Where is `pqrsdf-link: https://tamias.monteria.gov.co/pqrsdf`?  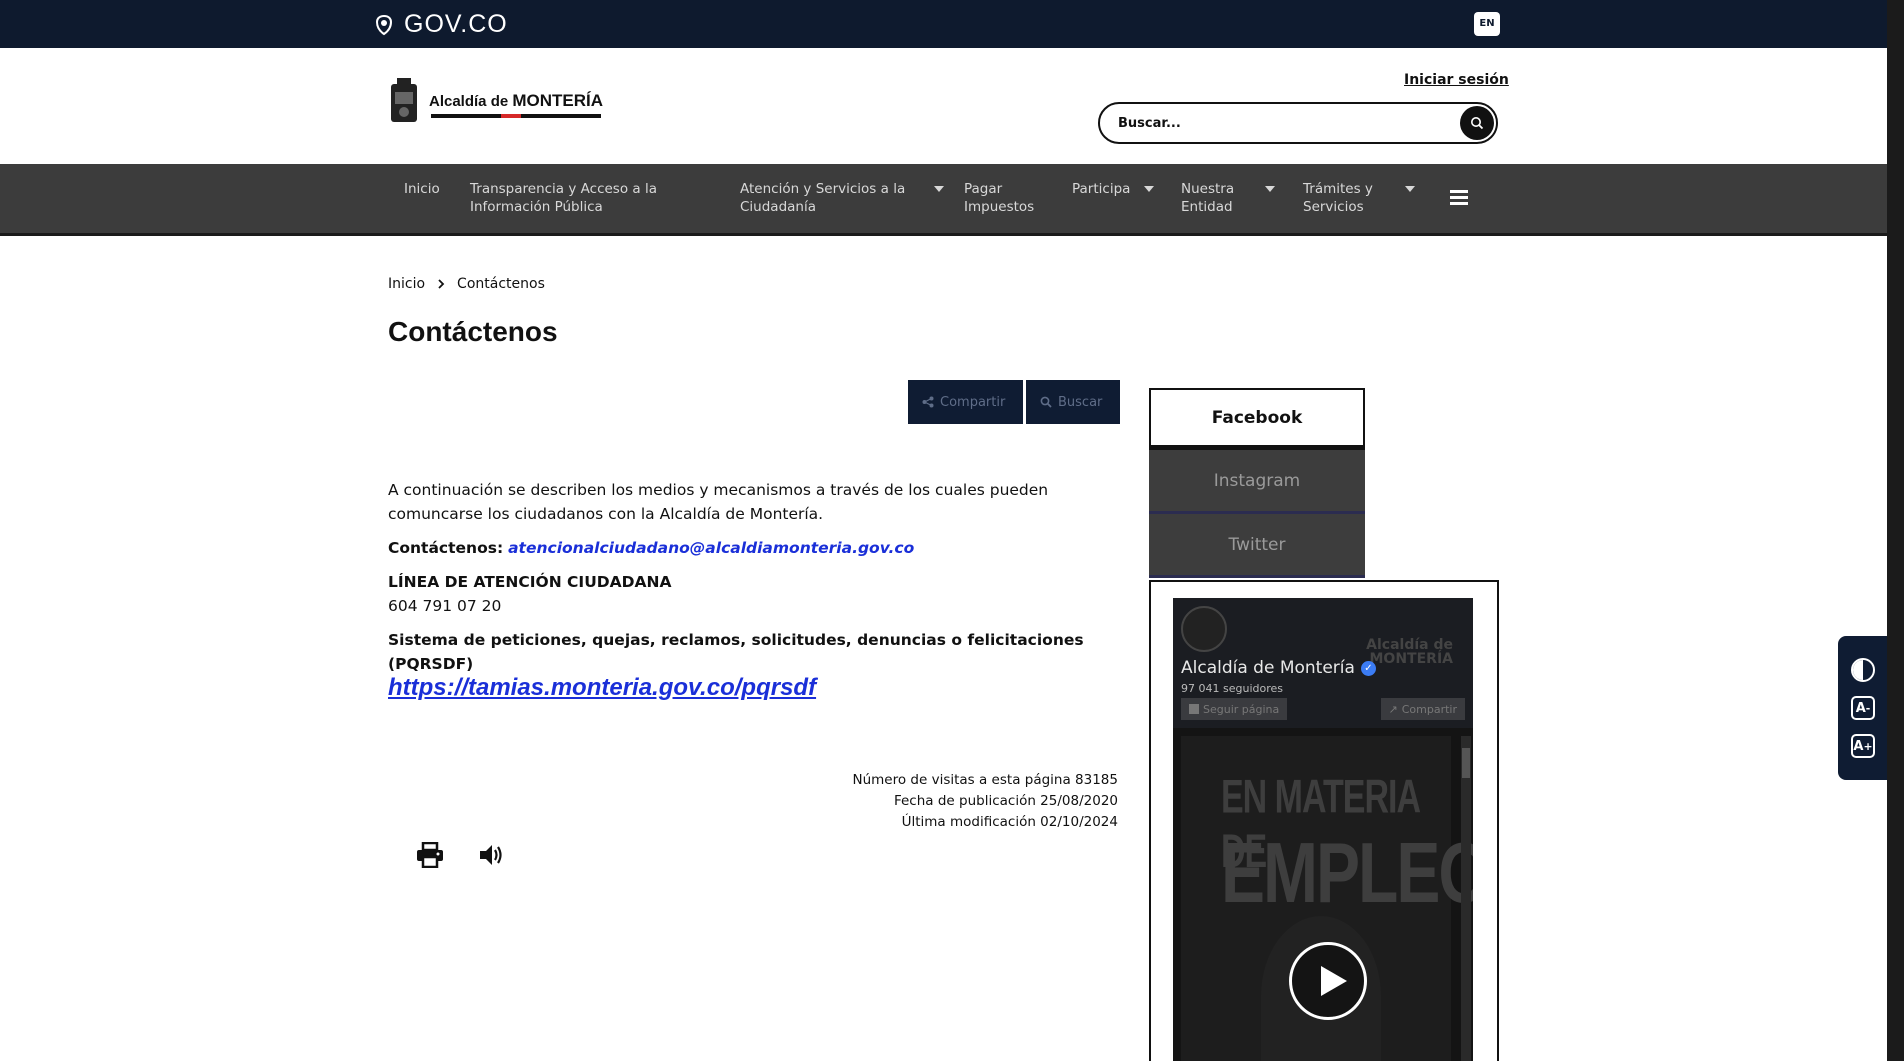
pqrsdf-link: https://tamias.monteria.gov.co/pqrsdf is located at coordinates (602, 687).